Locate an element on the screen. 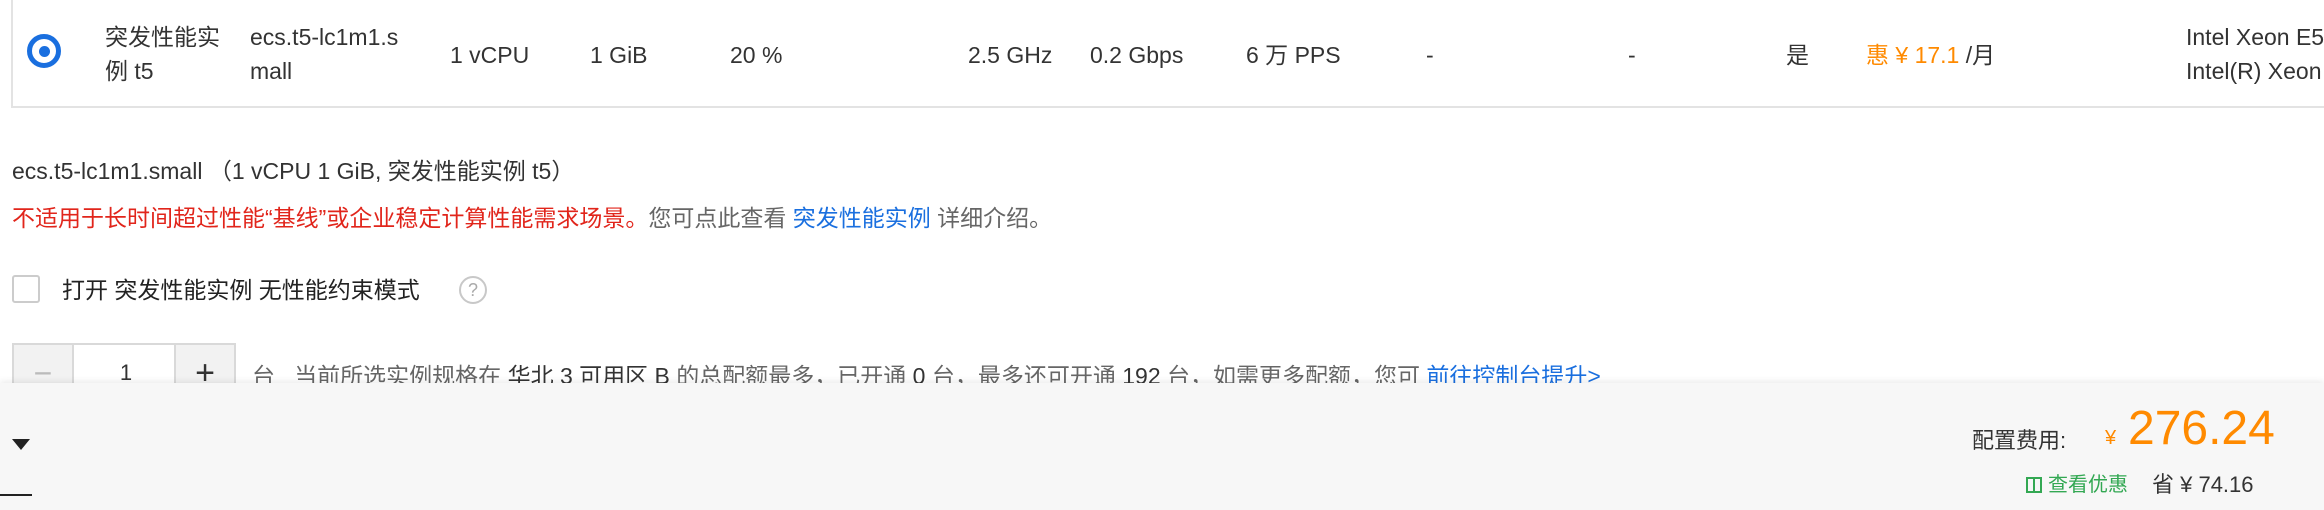  warning-text: 不适用于长时间超过性能“基线”或企业稳定计算性能需求场景。 is located at coordinates (330, 218).